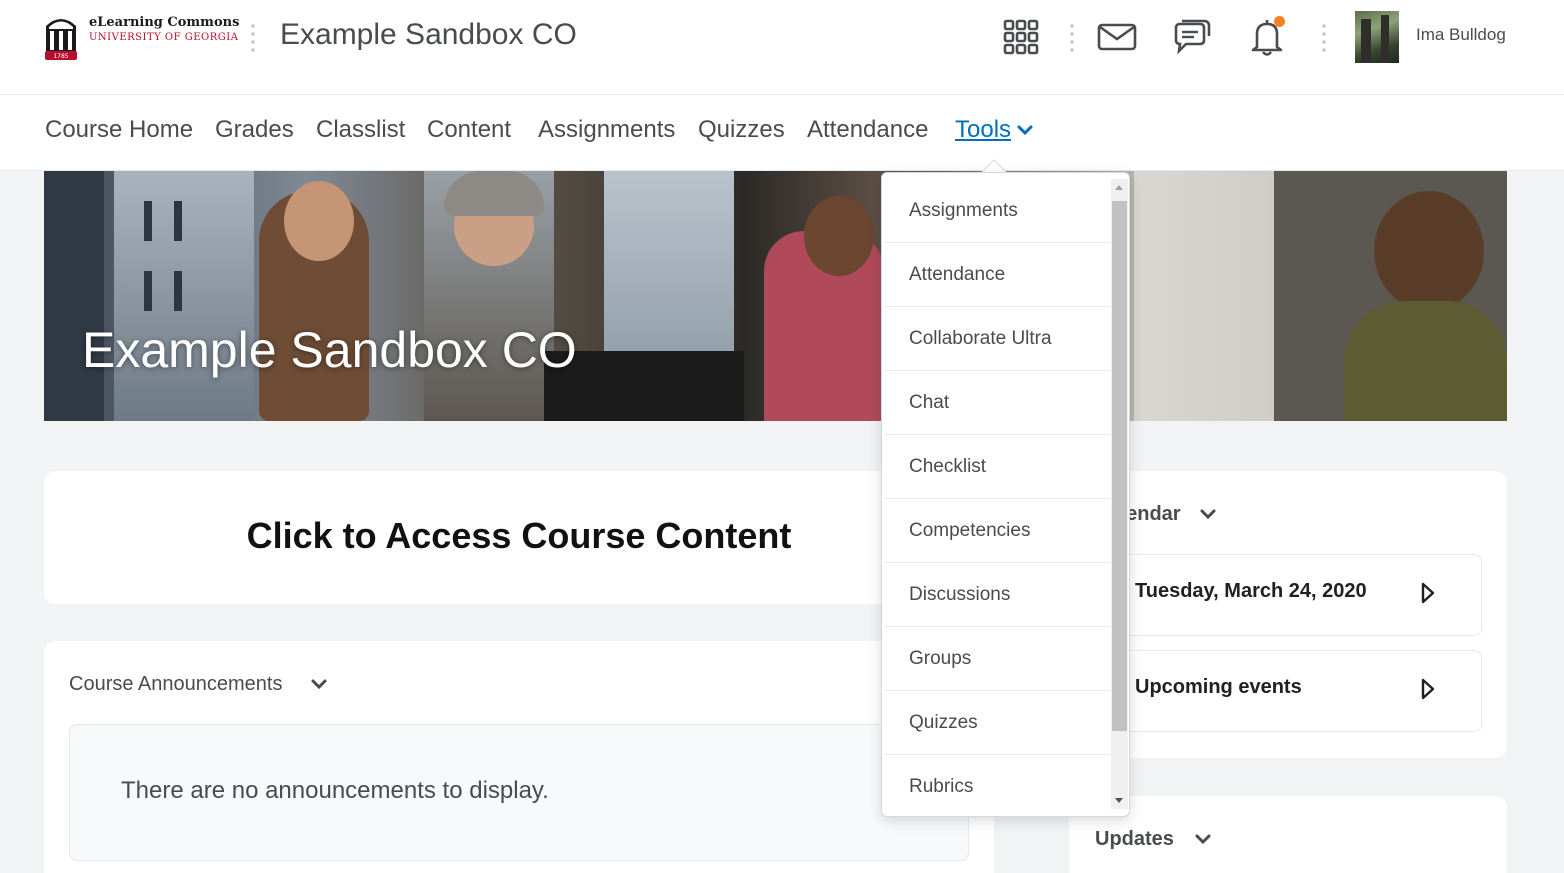 This screenshot has width=1564, height=873. What do you see at coordinates (1377, 37) in the screenshot?
I see `avatar` at bounding box center [1377, 37].